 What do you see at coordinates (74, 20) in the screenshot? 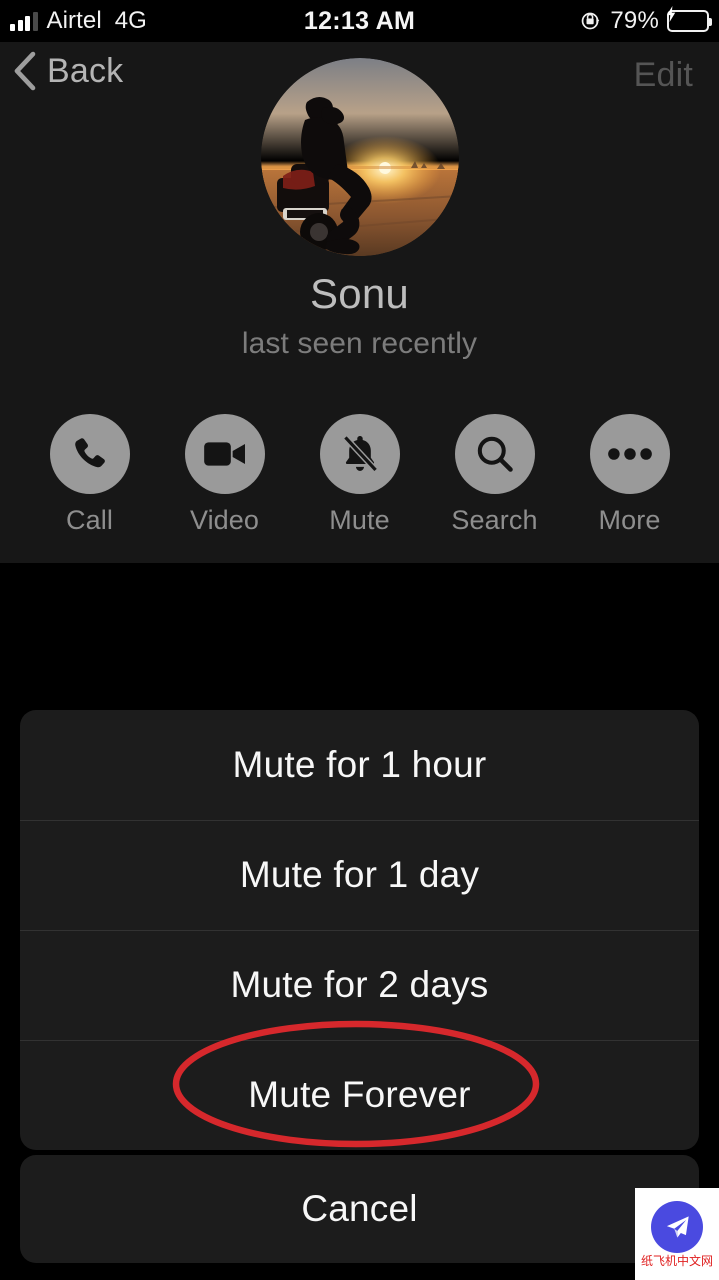
I see `carrier-label: Airtel` at bounding box center [74, 20].